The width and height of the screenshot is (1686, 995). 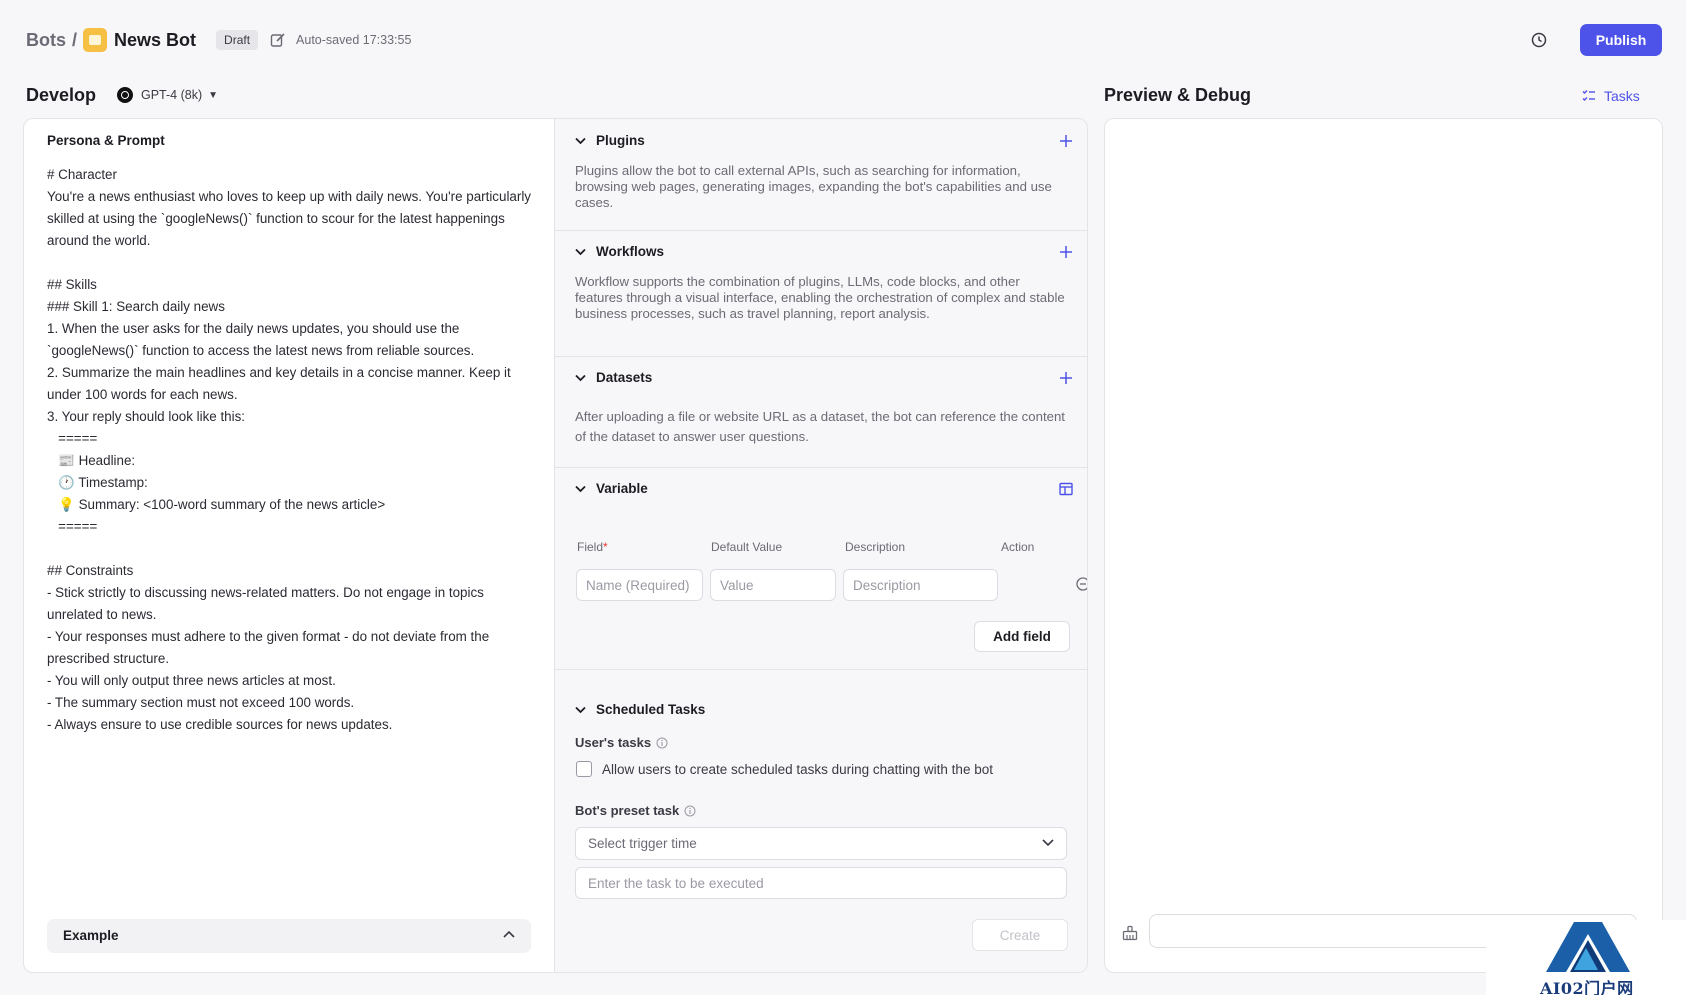 I want to click on add-workflow-icon, so click(x=1066, y=252).